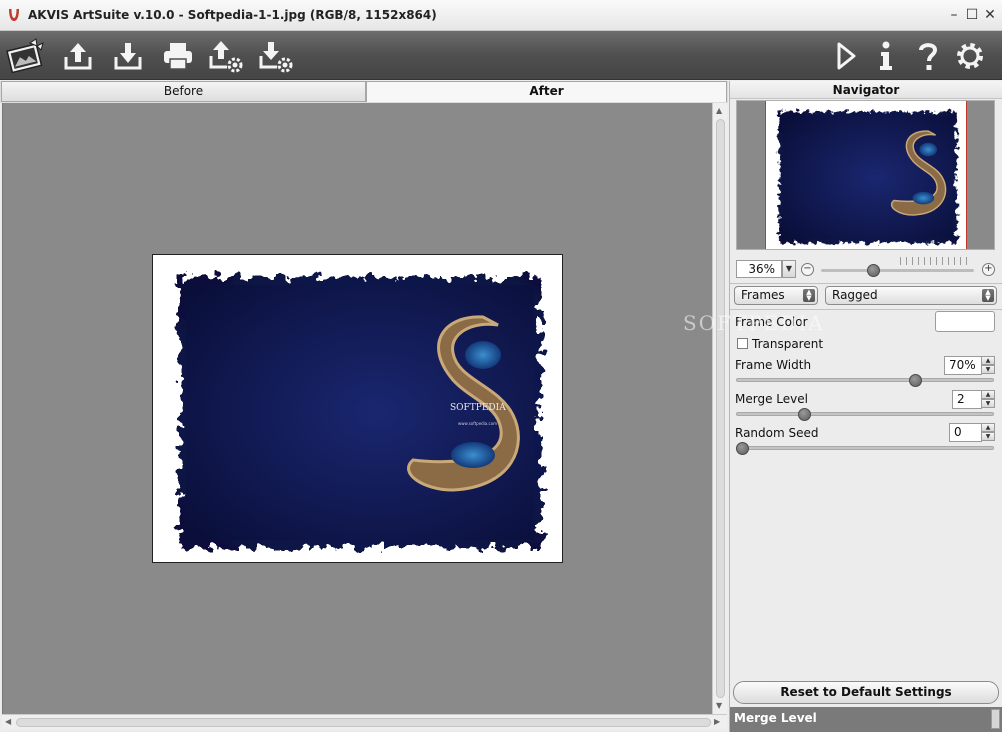 This screenshot has width=1002, height=732. I want to click on info-icon, so click(886, 55).